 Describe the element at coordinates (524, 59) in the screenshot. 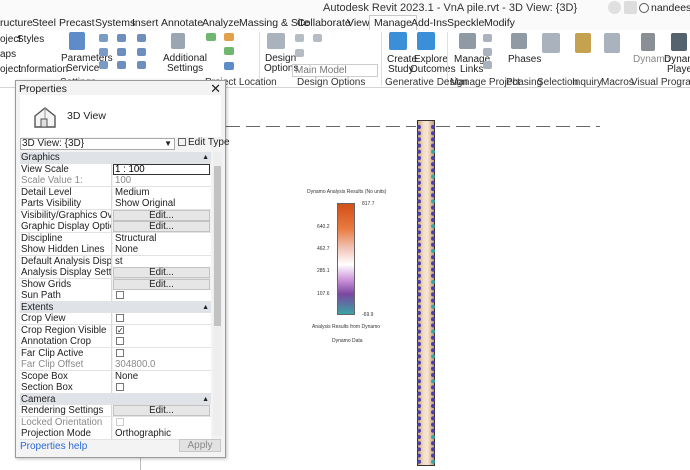

I see `phases-label: Phases` at that location.